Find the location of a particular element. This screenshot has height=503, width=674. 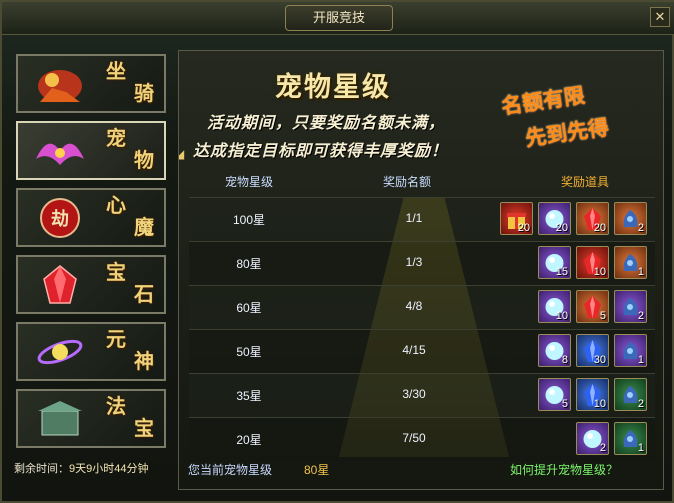

header-star: 宠物星级 is located at coordinates (249, 182).